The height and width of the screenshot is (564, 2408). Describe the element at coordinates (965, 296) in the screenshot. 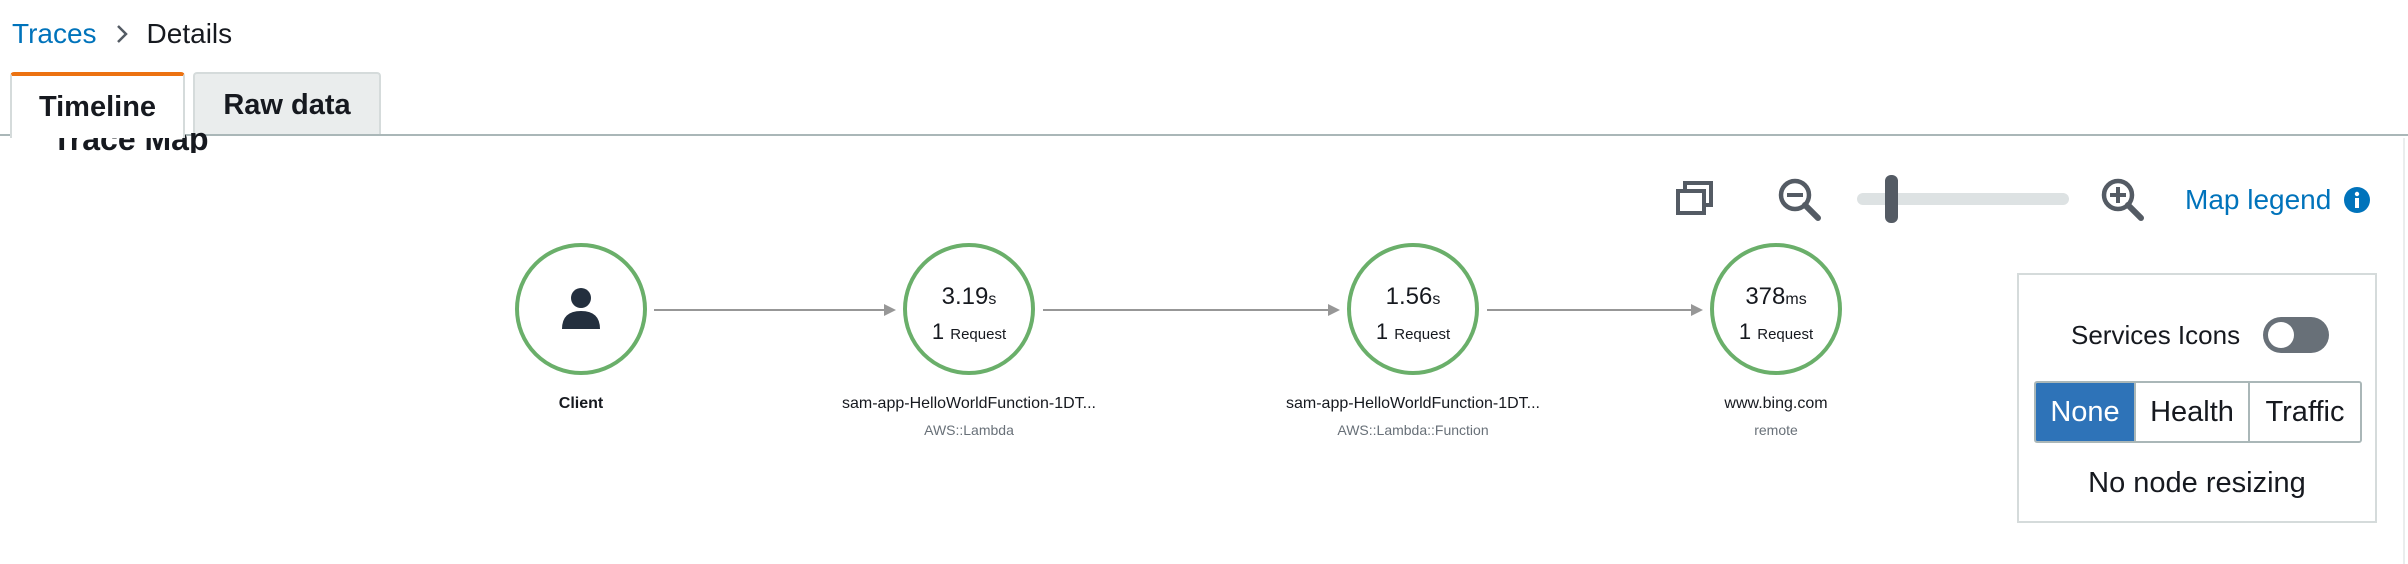

I see `node-time-value: 3.19` at that location.